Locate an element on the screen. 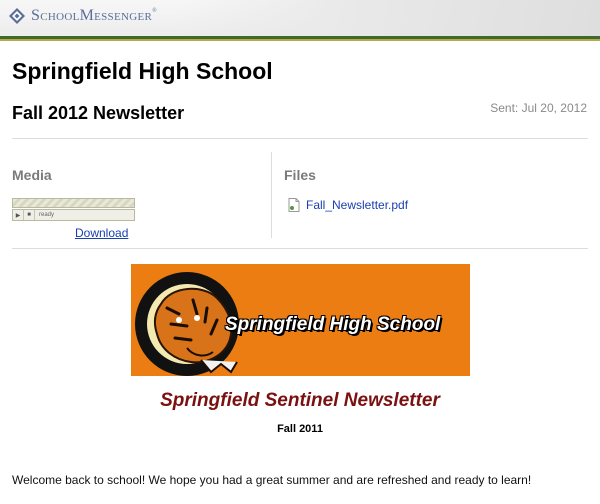 This screenshot has height=504, width=600. pdf-file-icon is located at coordinates (294, 205).